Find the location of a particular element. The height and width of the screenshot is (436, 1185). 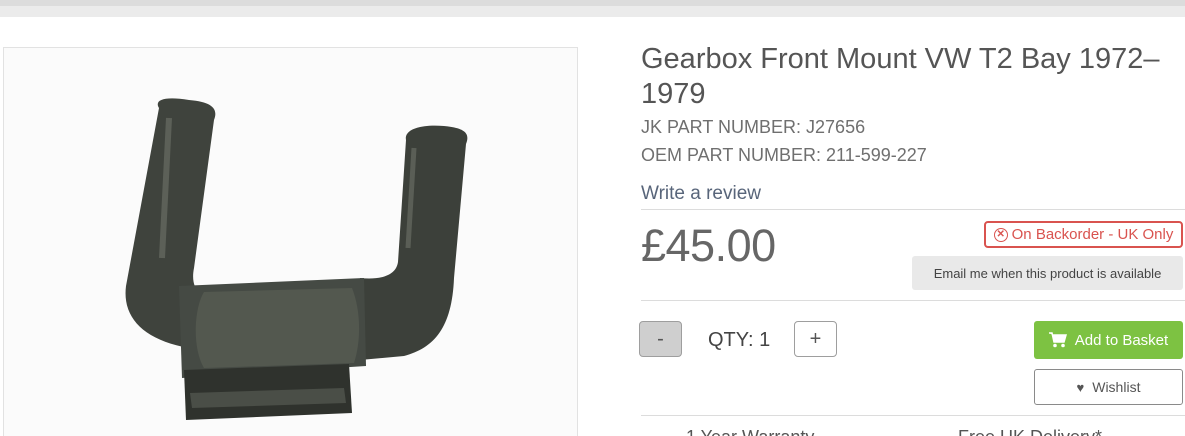

oem-part-number: OEM PART NUMBER: 211-599-227 is located at coordinates (784, 155).